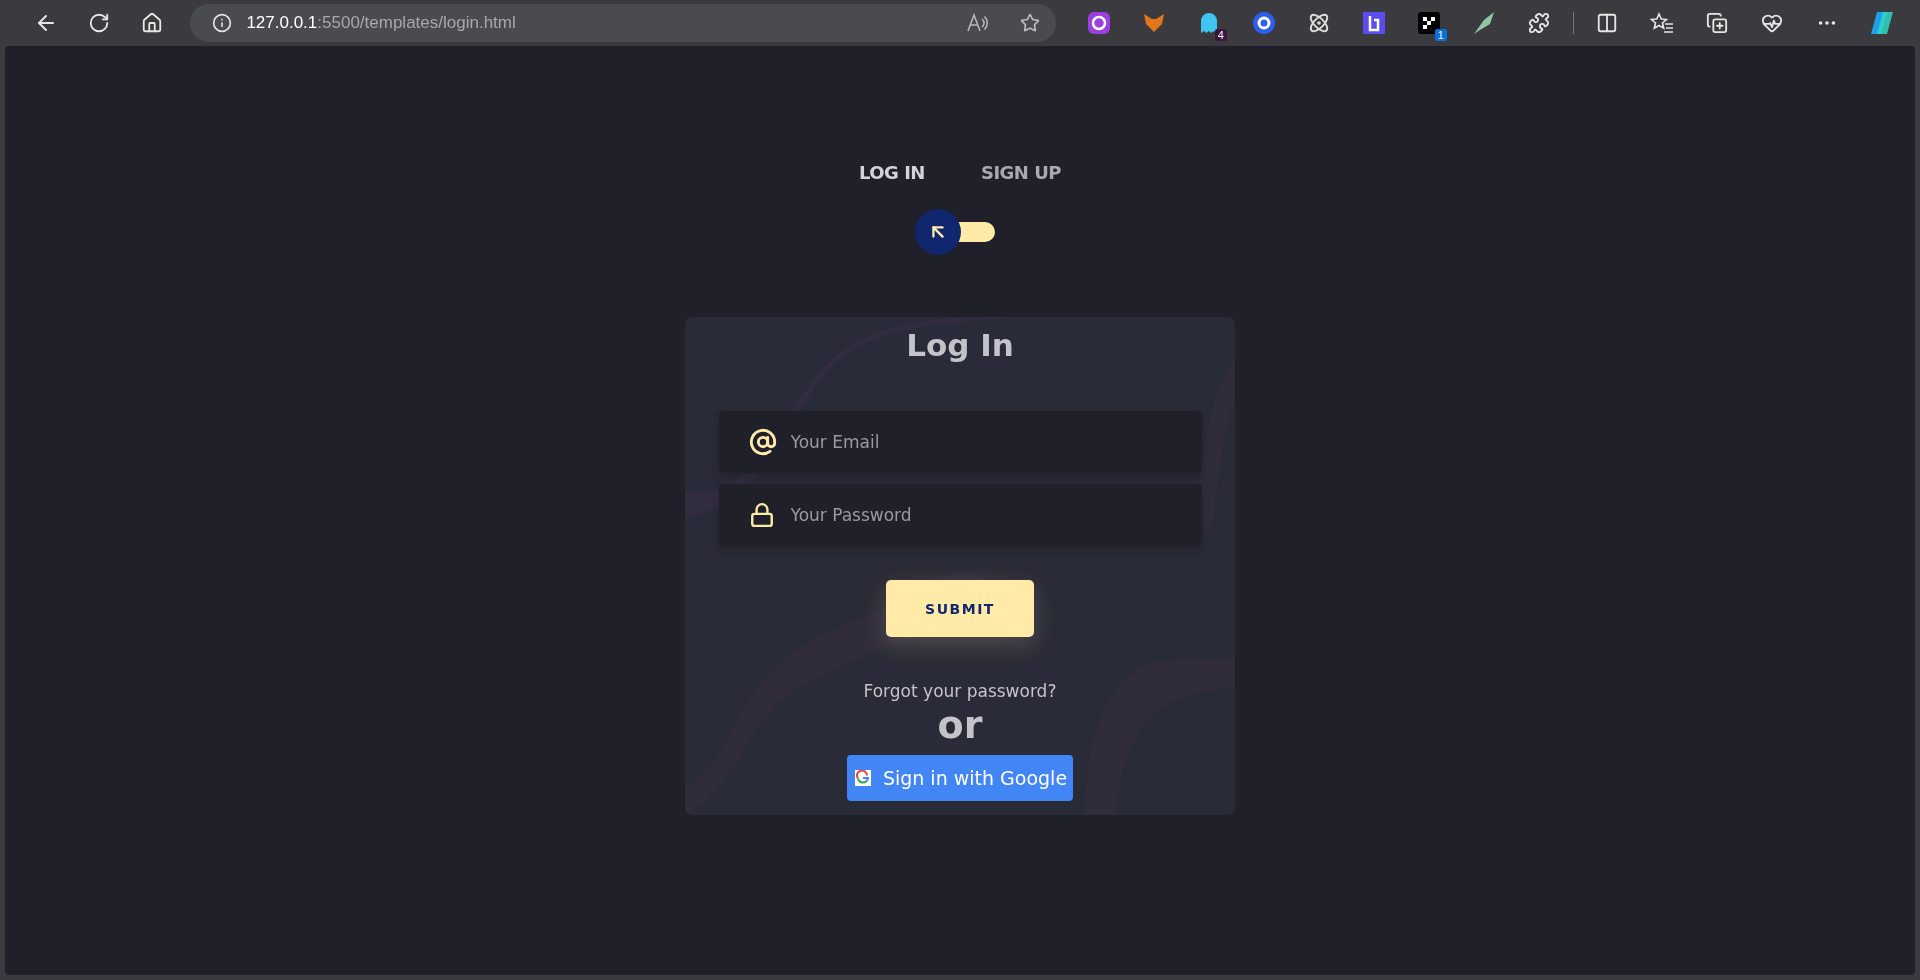 The height and width of the screenshot is (980, 1920). I want to click on collections-icon, so click(1717, 23).